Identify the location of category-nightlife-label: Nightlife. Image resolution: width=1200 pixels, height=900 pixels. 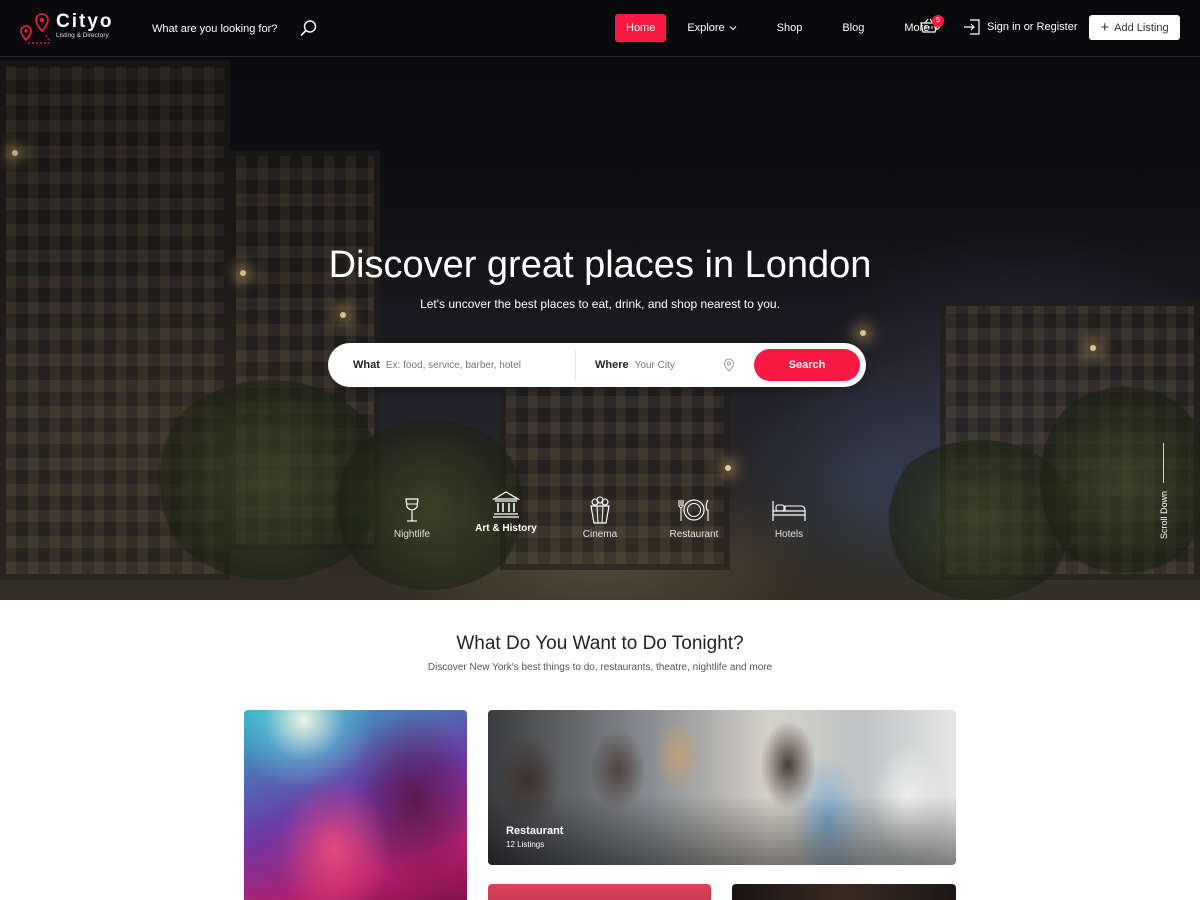
(412, 534).